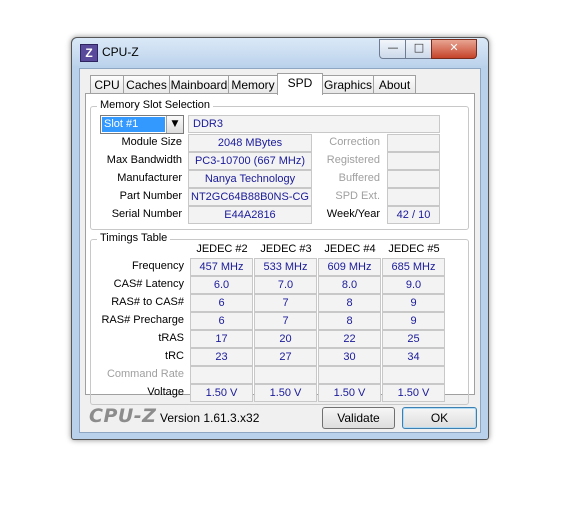  I want to click on timings-cell: 6.0, so click(221, 285).